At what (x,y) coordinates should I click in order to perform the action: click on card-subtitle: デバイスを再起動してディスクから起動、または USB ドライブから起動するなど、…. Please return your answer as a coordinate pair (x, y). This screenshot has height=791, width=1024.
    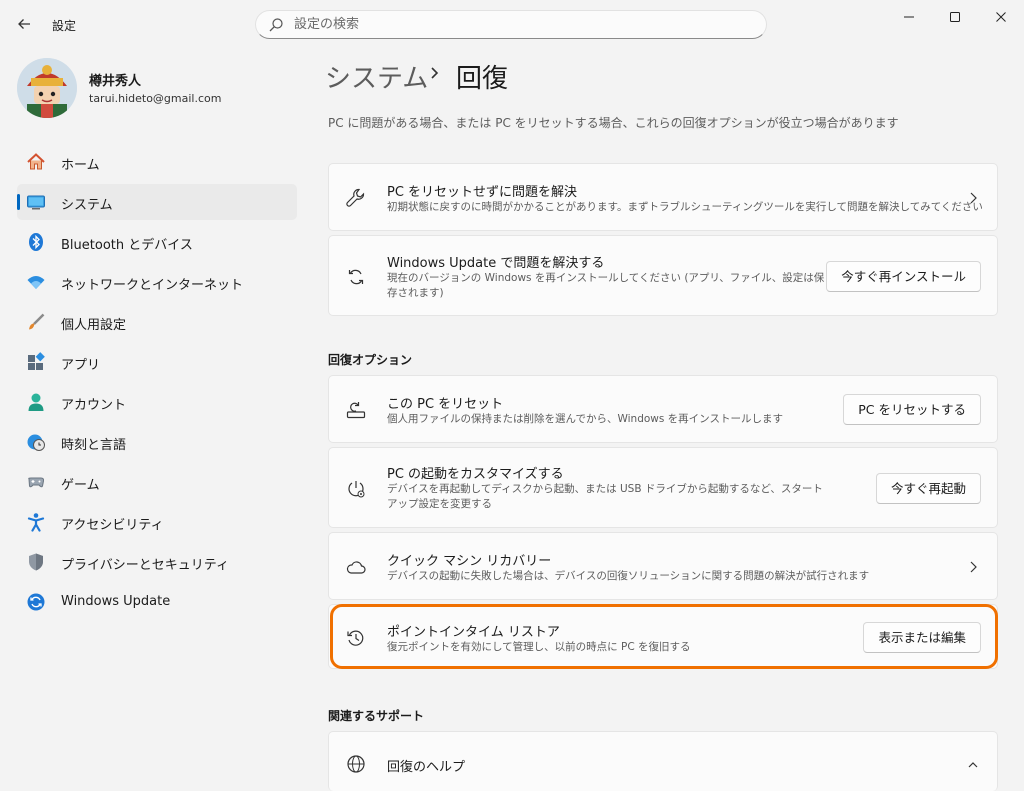
    Looking at the image, I should click on (605, 496).